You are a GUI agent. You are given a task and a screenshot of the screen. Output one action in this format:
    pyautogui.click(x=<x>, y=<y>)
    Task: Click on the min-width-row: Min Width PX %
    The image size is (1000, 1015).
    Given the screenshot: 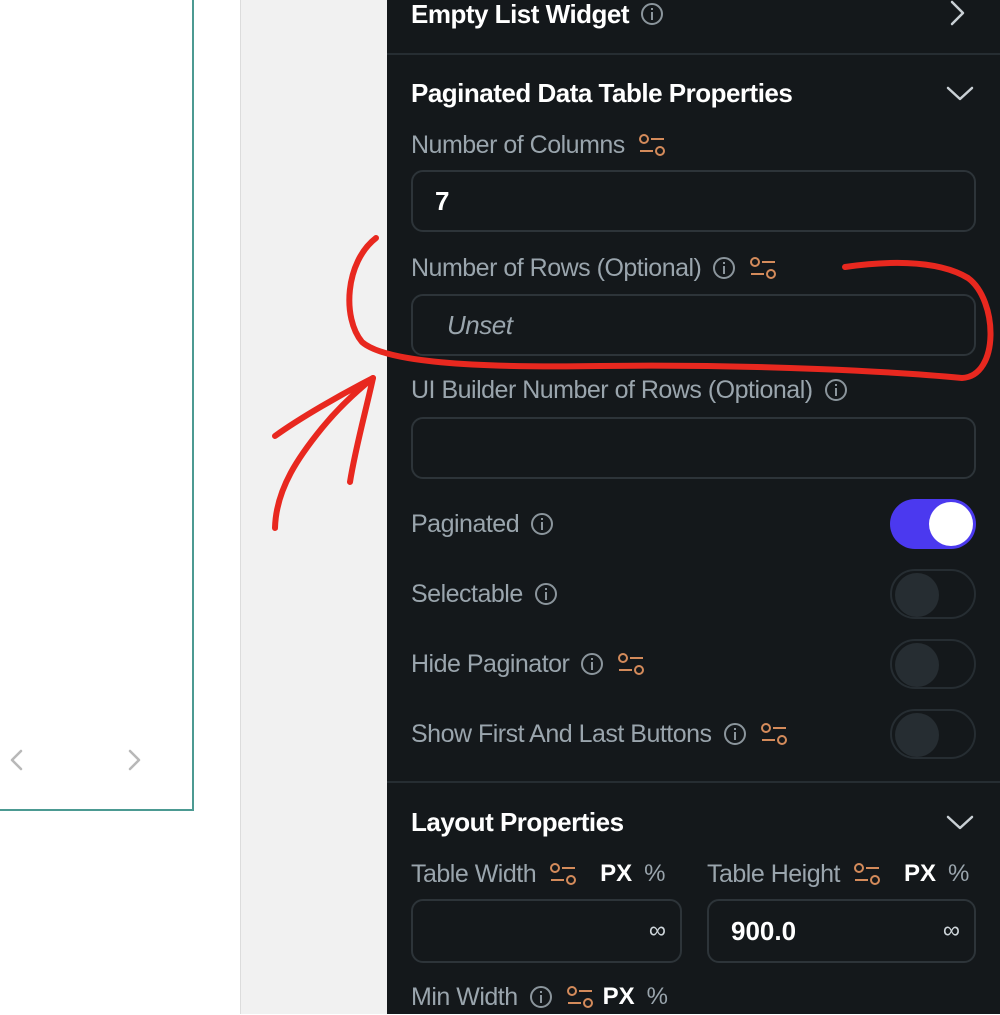 What is the action you would take?
    pyautogui.click(x=539, y=997)
    